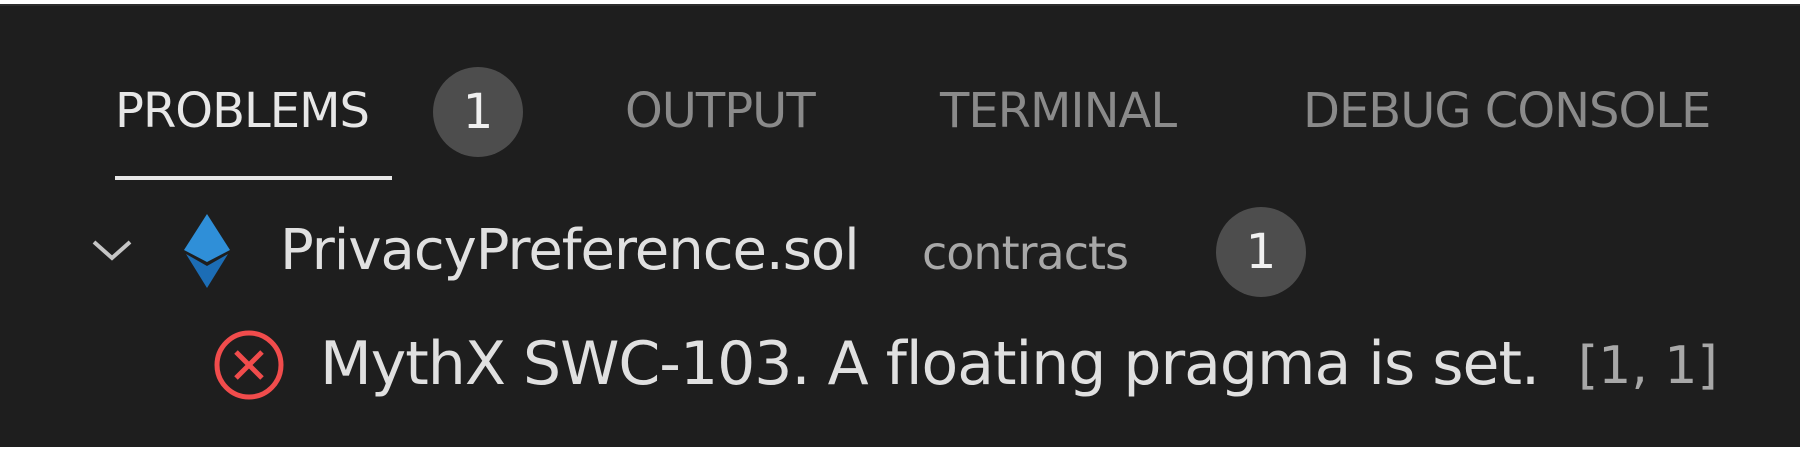 This screenshot has width=1800, height=451. Describe the element at coordinates (1261, 252) in the screenshot. I see `file-problem-count-badge: 1` at that location.